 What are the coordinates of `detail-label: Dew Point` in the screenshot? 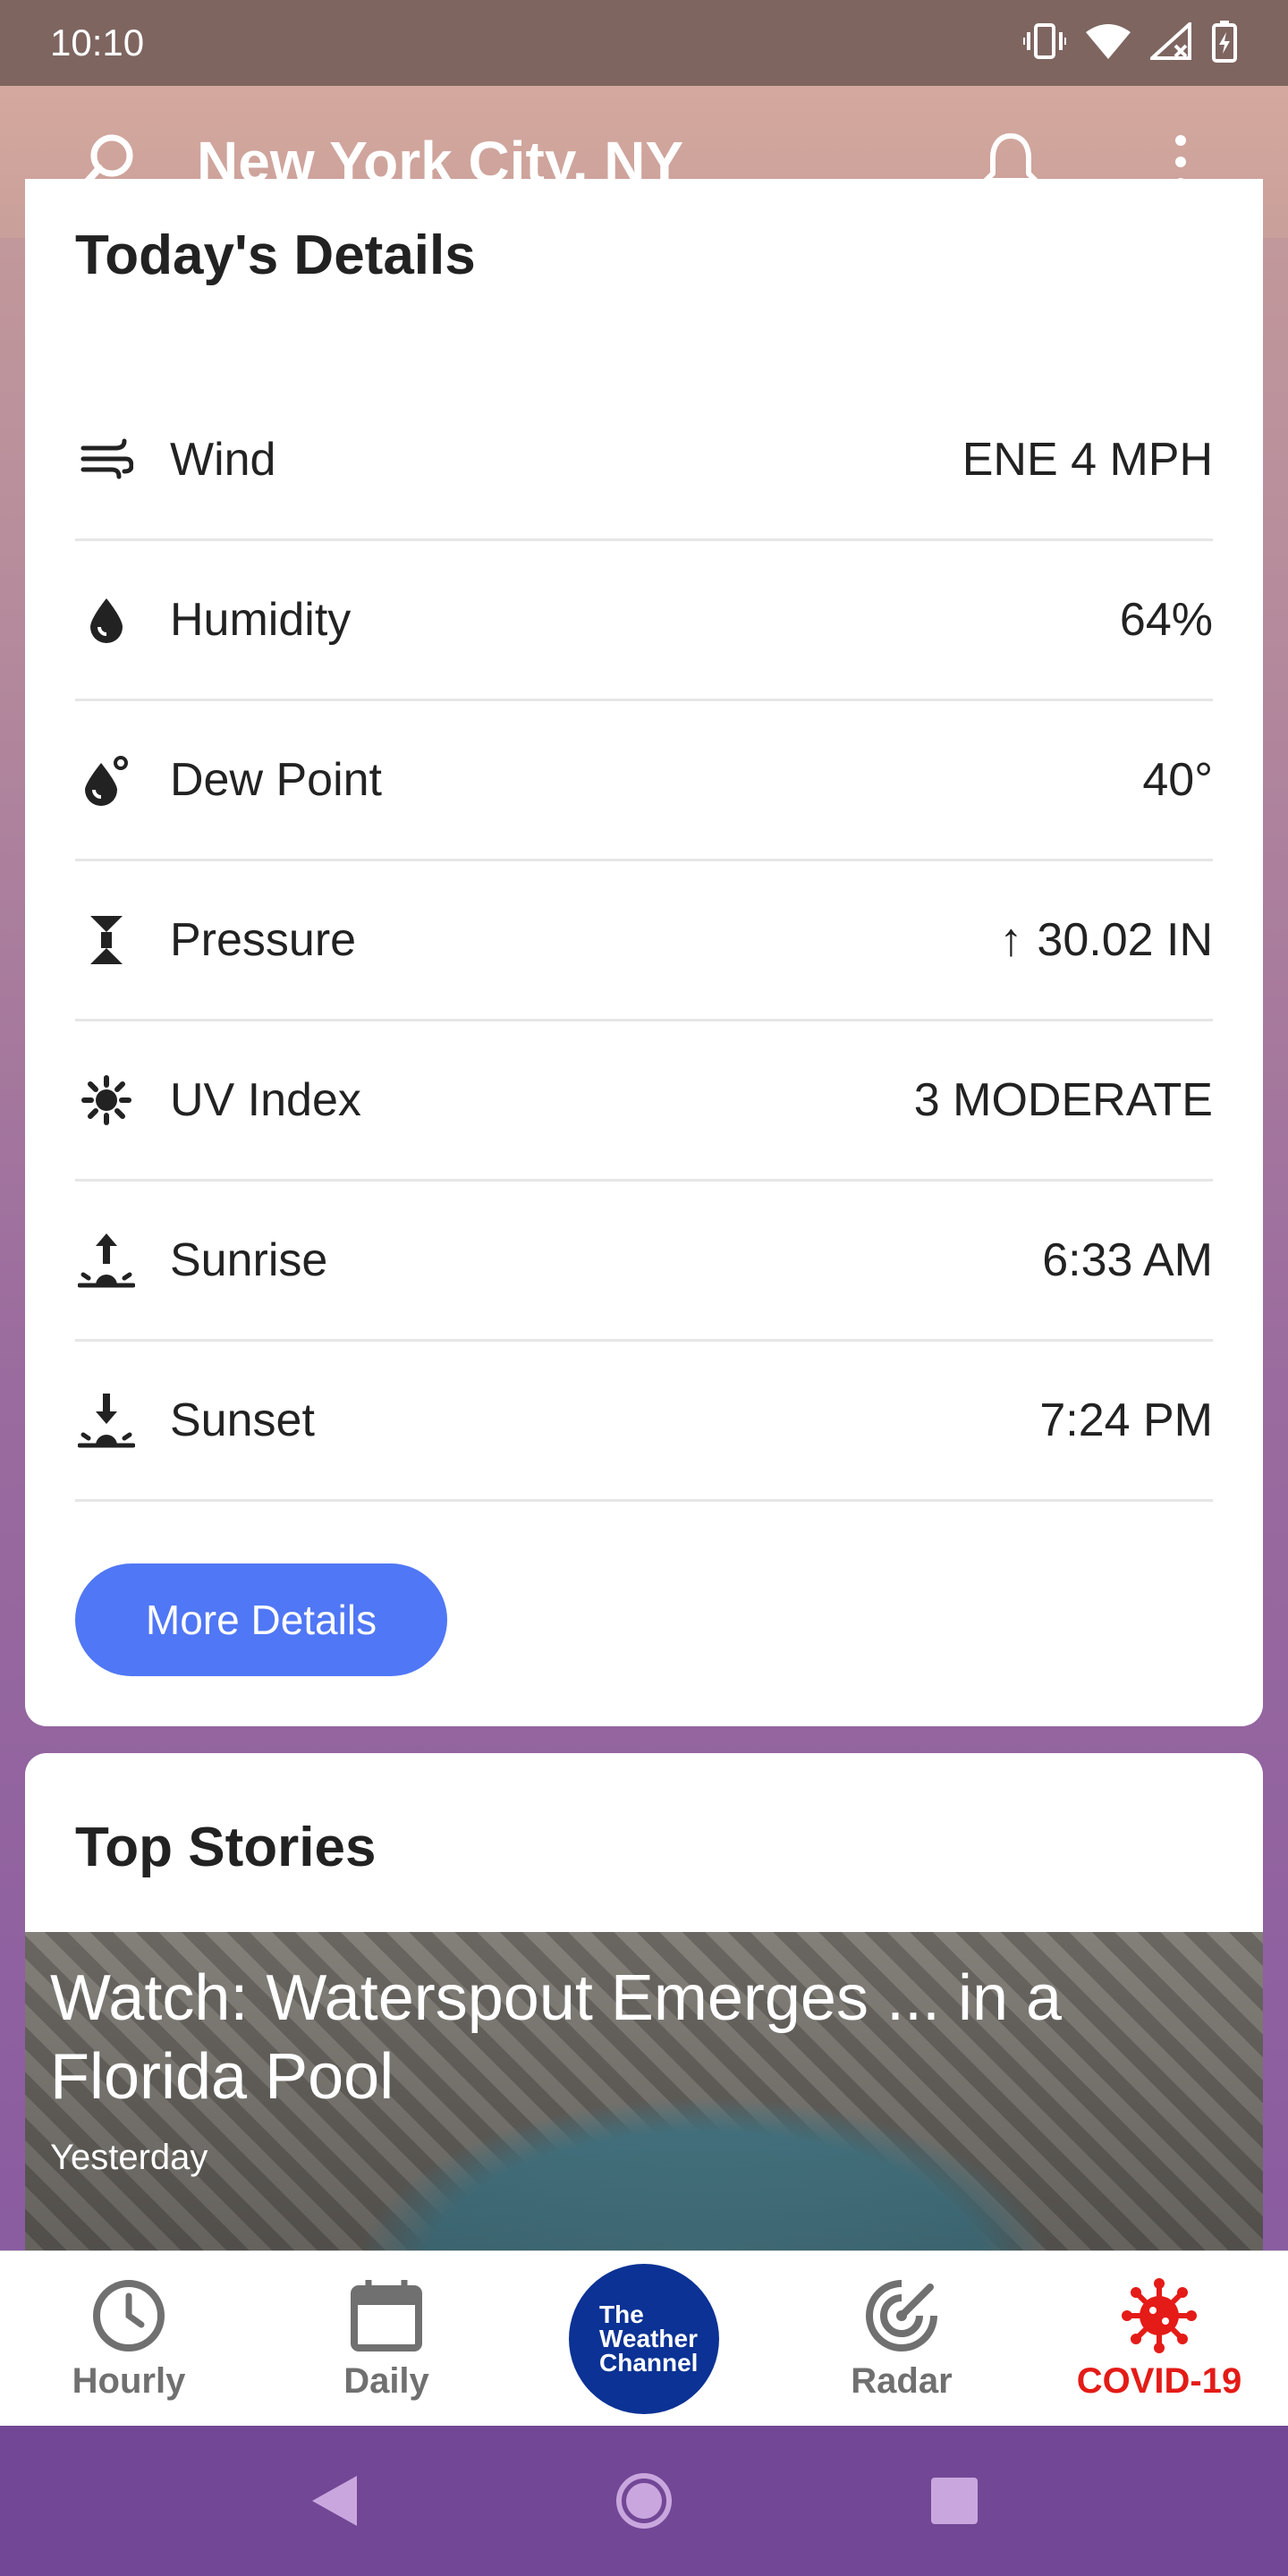 It's located at (276, 780).